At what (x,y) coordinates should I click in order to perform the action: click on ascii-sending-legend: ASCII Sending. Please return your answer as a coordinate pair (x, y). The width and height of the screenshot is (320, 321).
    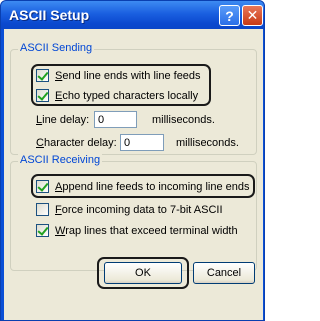
    Looking at the image, I should click on (56, 48).